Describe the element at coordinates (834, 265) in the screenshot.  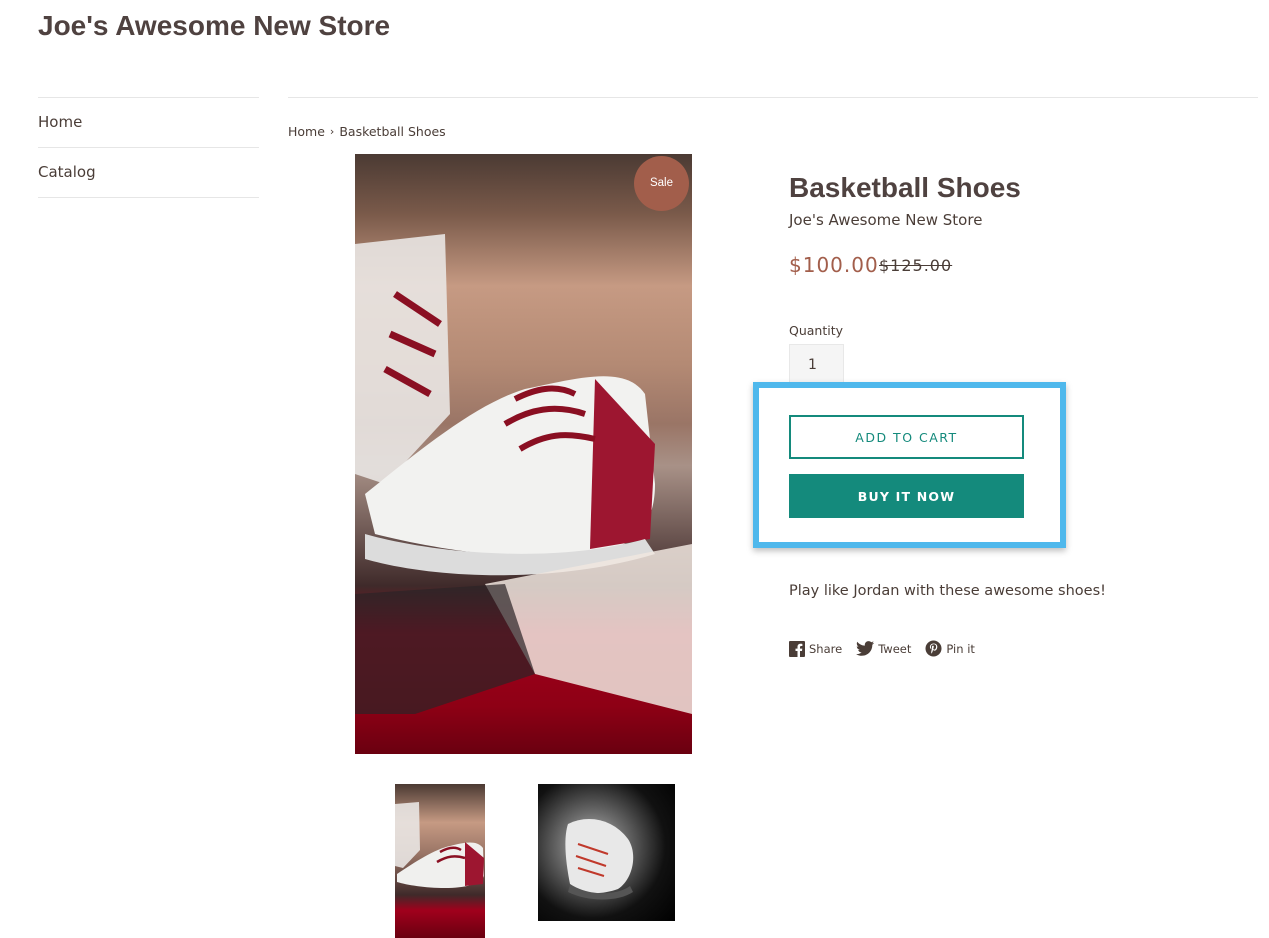
I see `sale-price: $100.00` at that location.